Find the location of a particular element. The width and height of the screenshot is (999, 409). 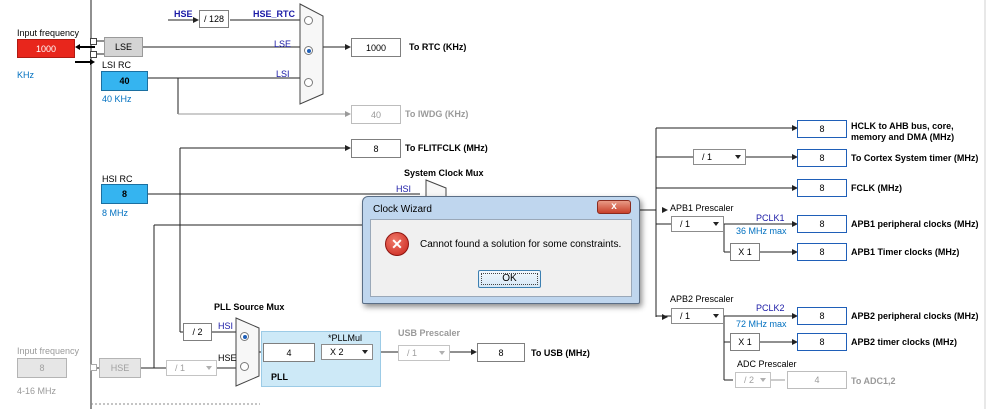

apb2-timer-output-value: 8 is located at coordinates (822, 342).